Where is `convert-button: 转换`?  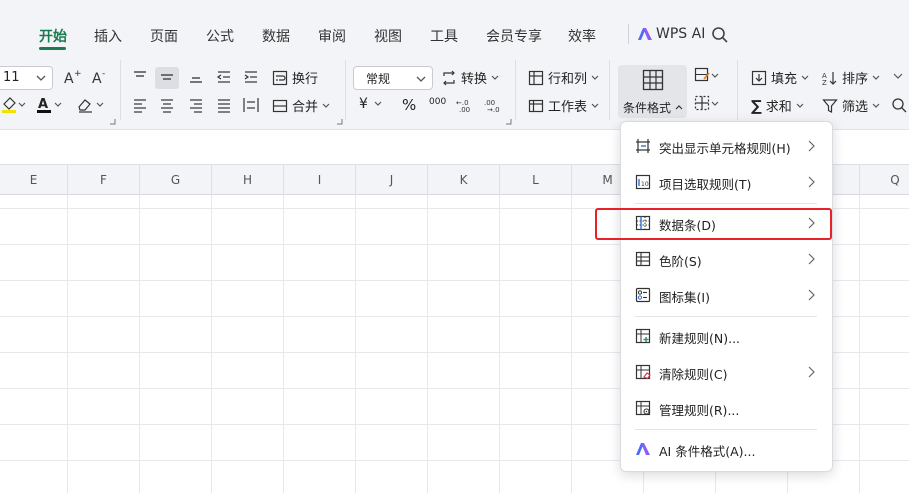
convert-button: 转换 is located at coordinates (470, 77).